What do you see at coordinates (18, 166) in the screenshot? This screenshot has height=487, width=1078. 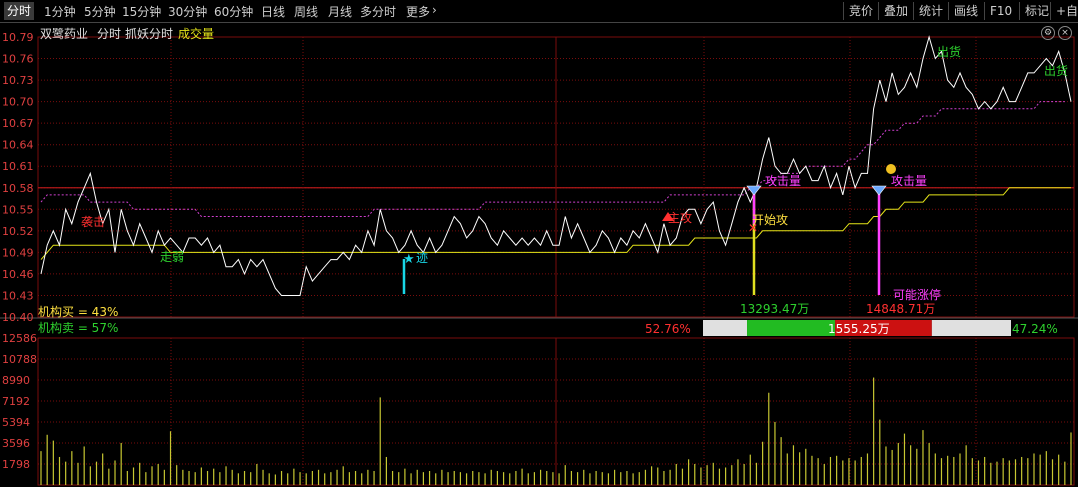 I see `price-tick-label: 10.61` at bounding box center [18, 166].